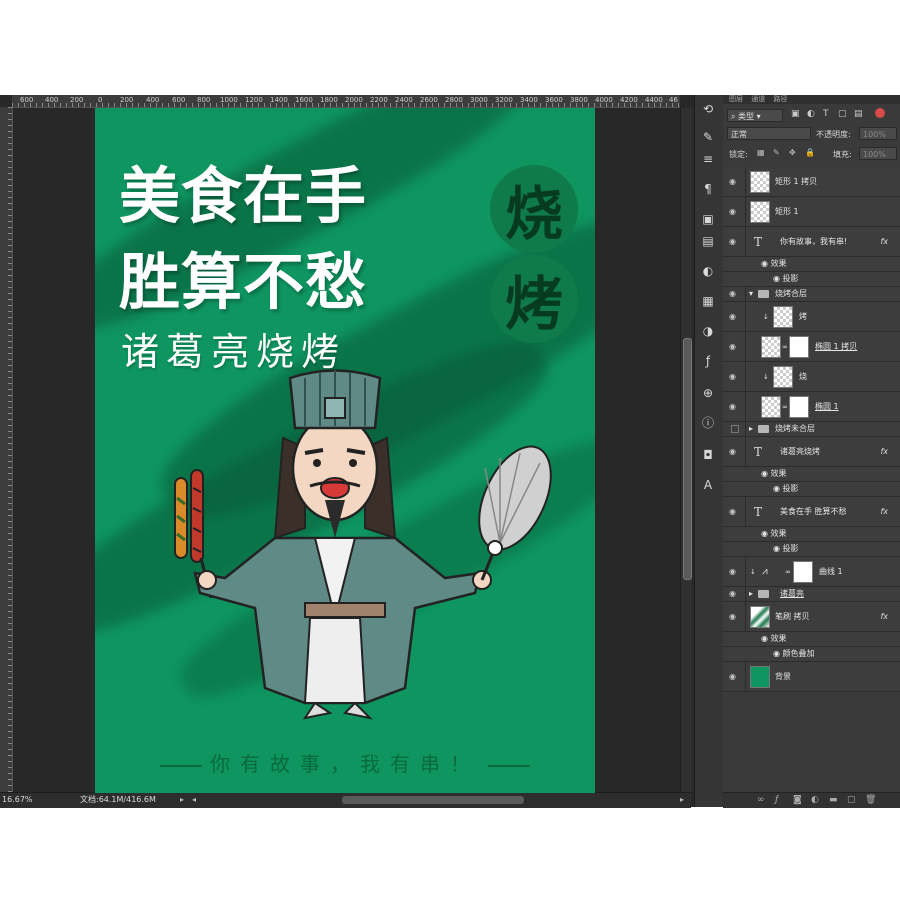 This screenshot has width=900, height=900. I want to click on layer-group-row: ◉ ▸ 诸葛亮, so click(811, 594).